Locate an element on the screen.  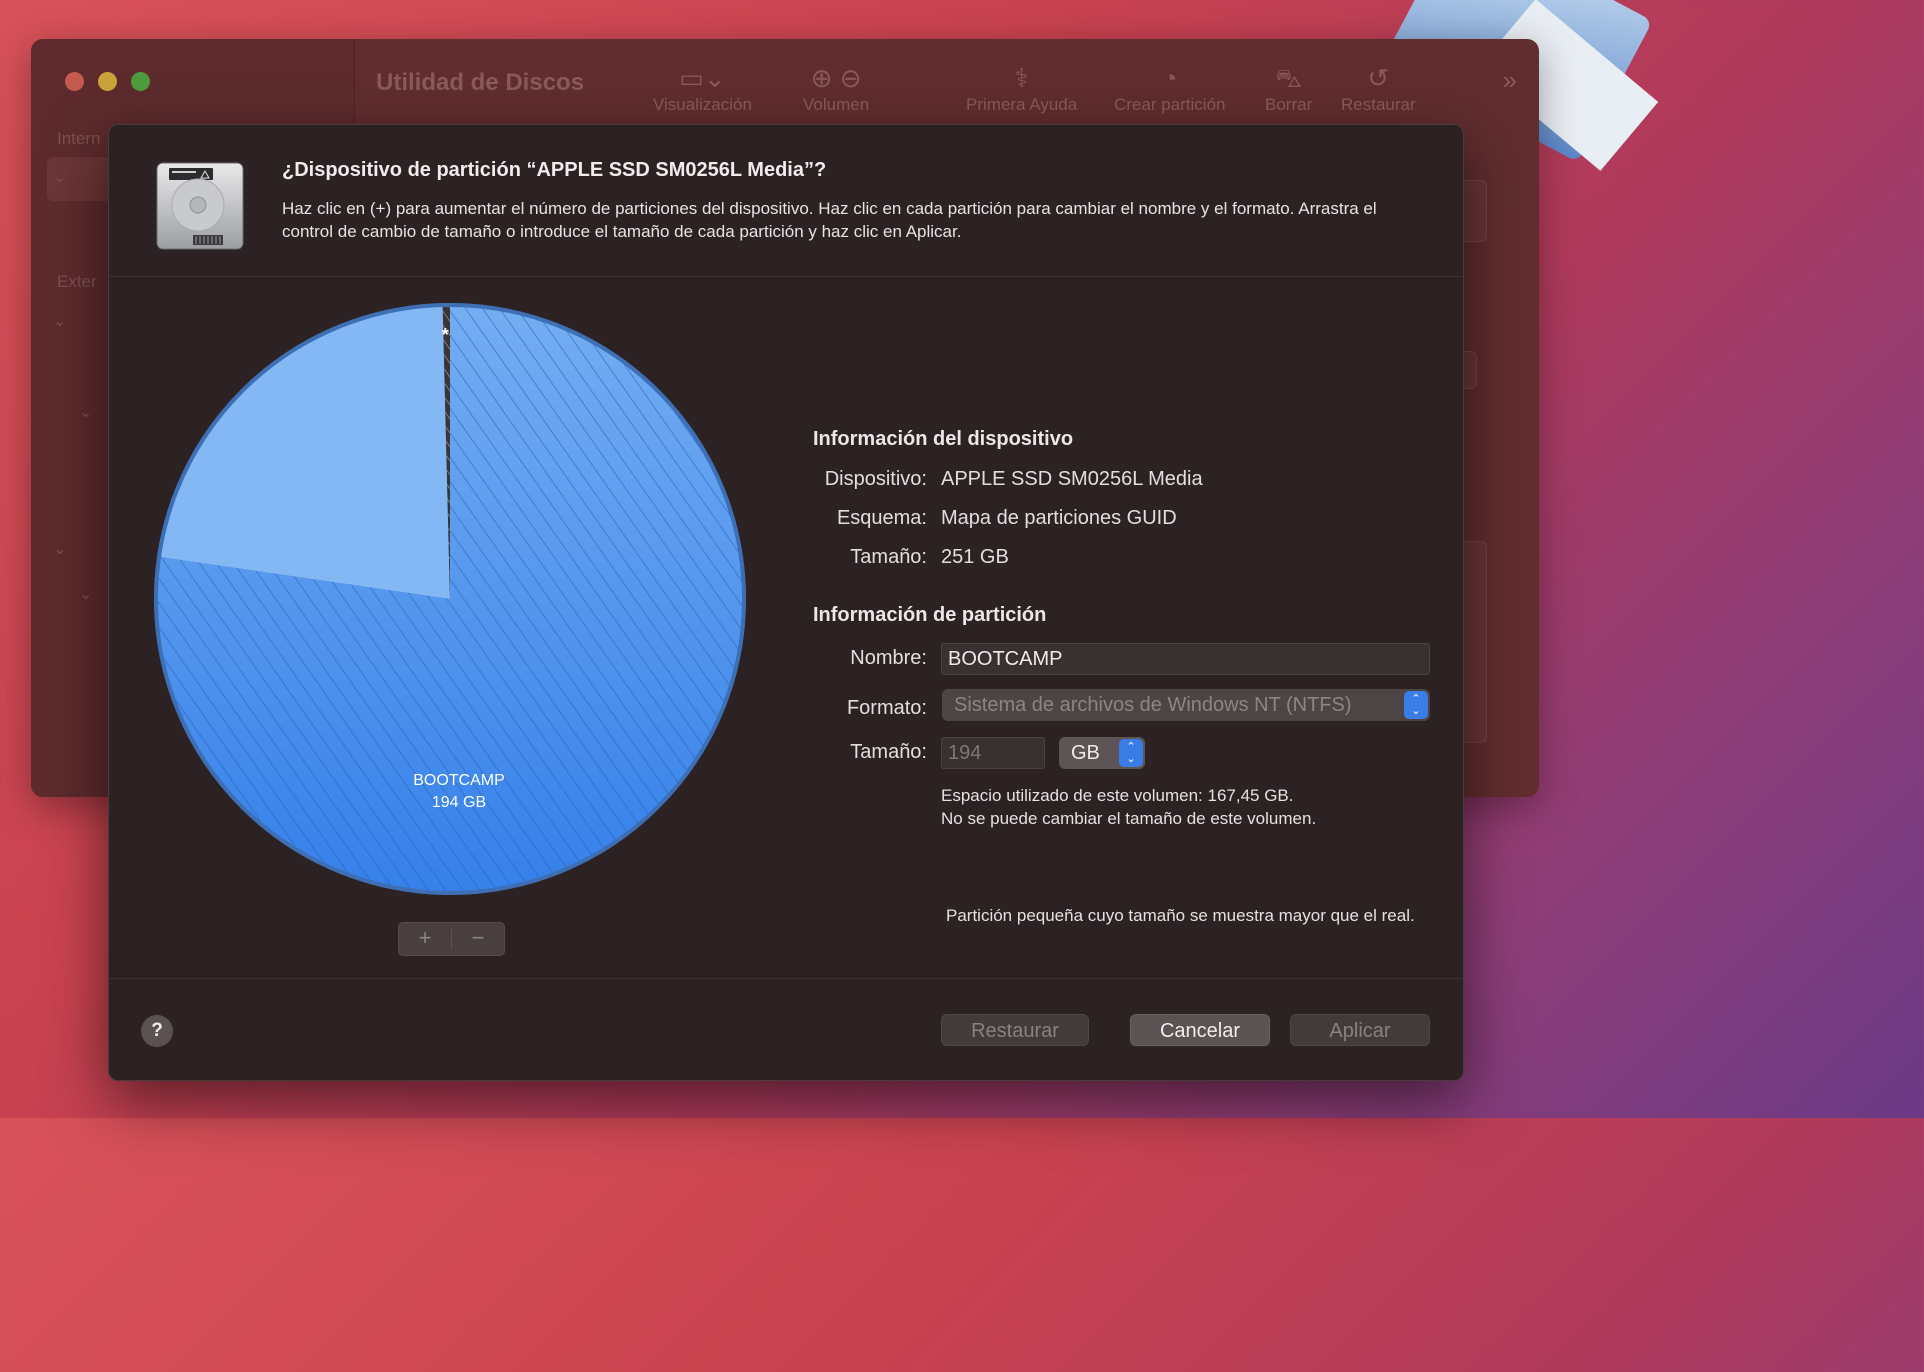
help-button: ? is located at coordinates (157, 1031).